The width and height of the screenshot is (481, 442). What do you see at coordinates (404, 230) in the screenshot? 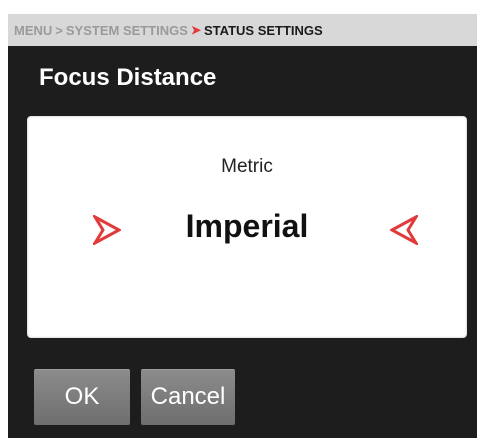
I see `arrow-left-pointer-icon` at bounding box center [404, 230].